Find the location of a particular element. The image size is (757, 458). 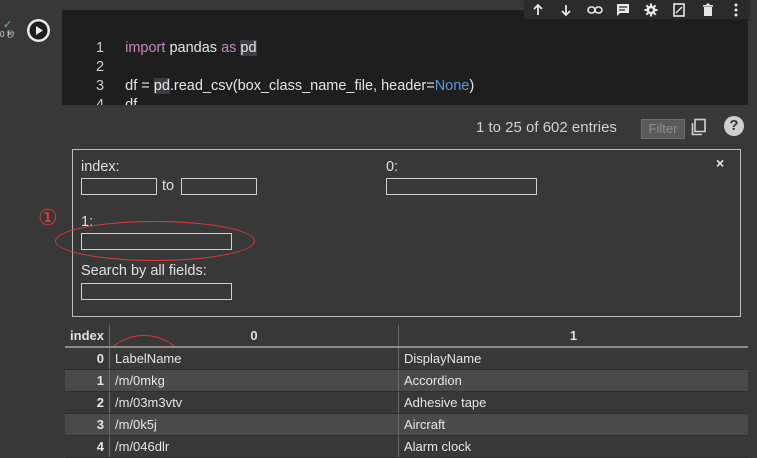

keyword-import: import is located at coordinates (145, 48).